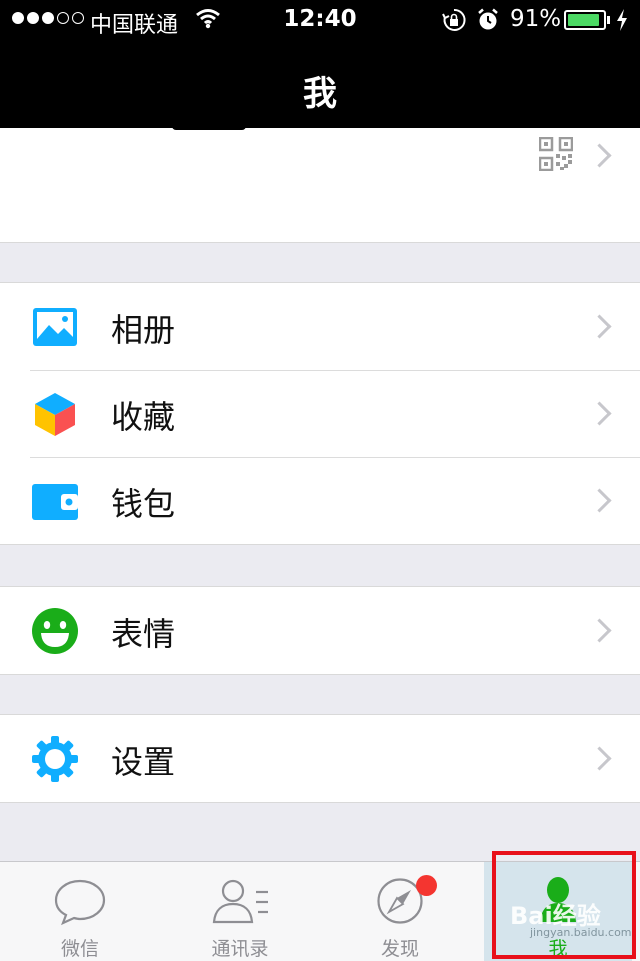  I want to click on rotation-lock-icon, so click(454, 23).